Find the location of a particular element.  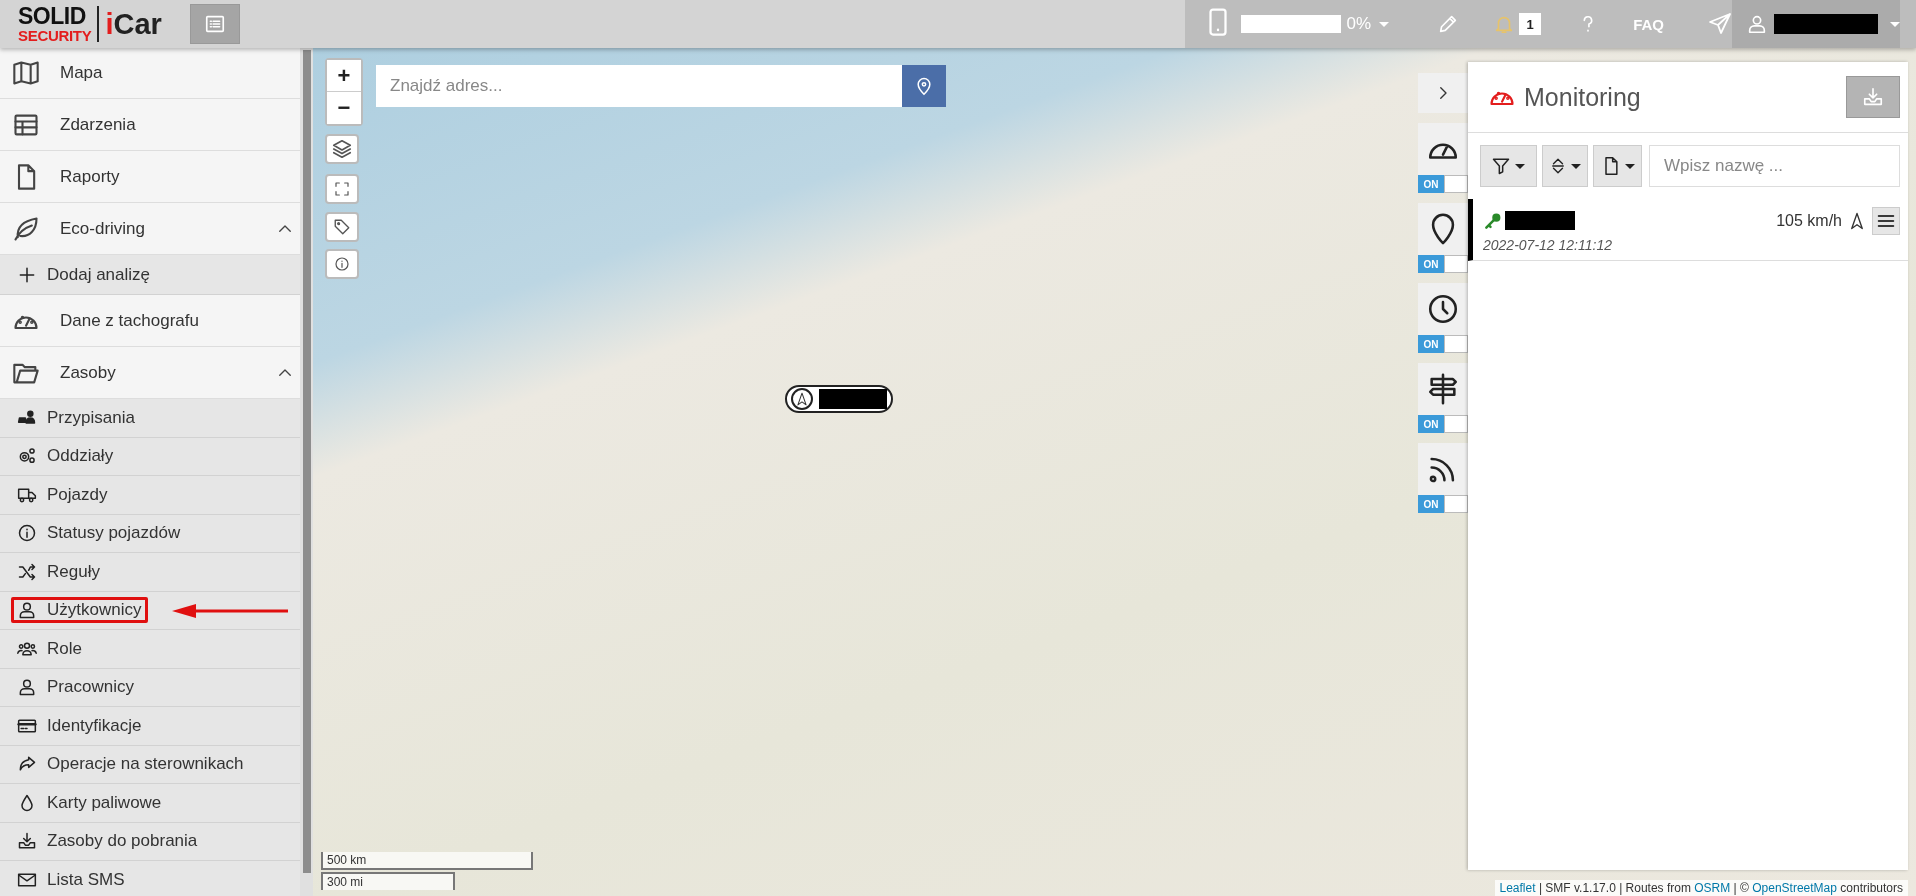

caret-icon is located at coordinates (1384, 24).